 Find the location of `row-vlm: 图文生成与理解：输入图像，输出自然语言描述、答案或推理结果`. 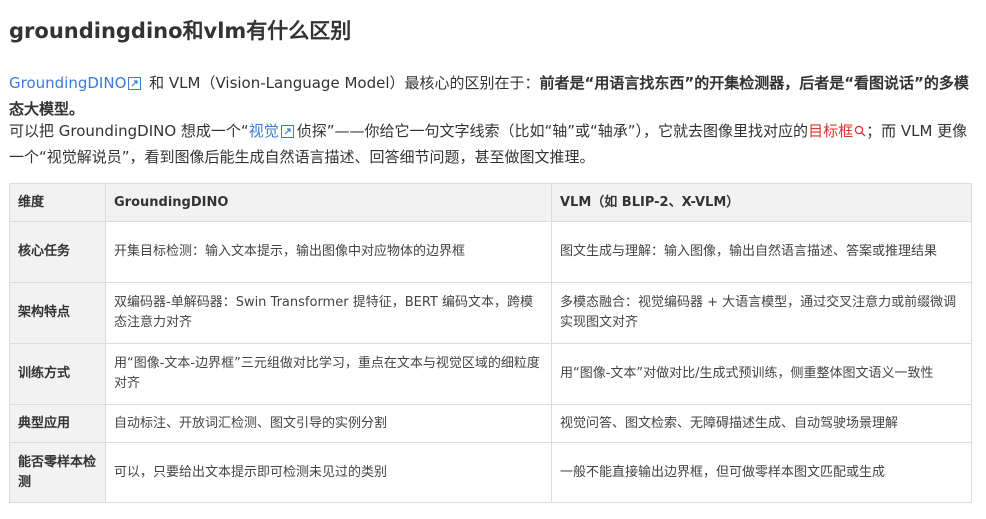

row-vlm: 图文生成与理解：输入图像，输出自然语言描述、答案或推理结果 is located at coordinates (761, 252).